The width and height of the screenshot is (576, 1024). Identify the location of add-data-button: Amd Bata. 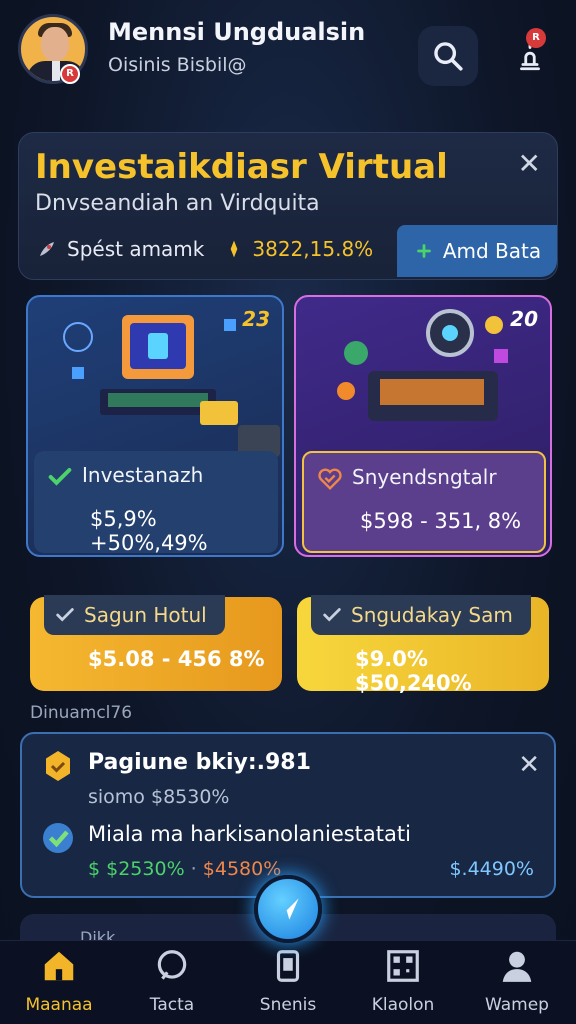
(477, 251).